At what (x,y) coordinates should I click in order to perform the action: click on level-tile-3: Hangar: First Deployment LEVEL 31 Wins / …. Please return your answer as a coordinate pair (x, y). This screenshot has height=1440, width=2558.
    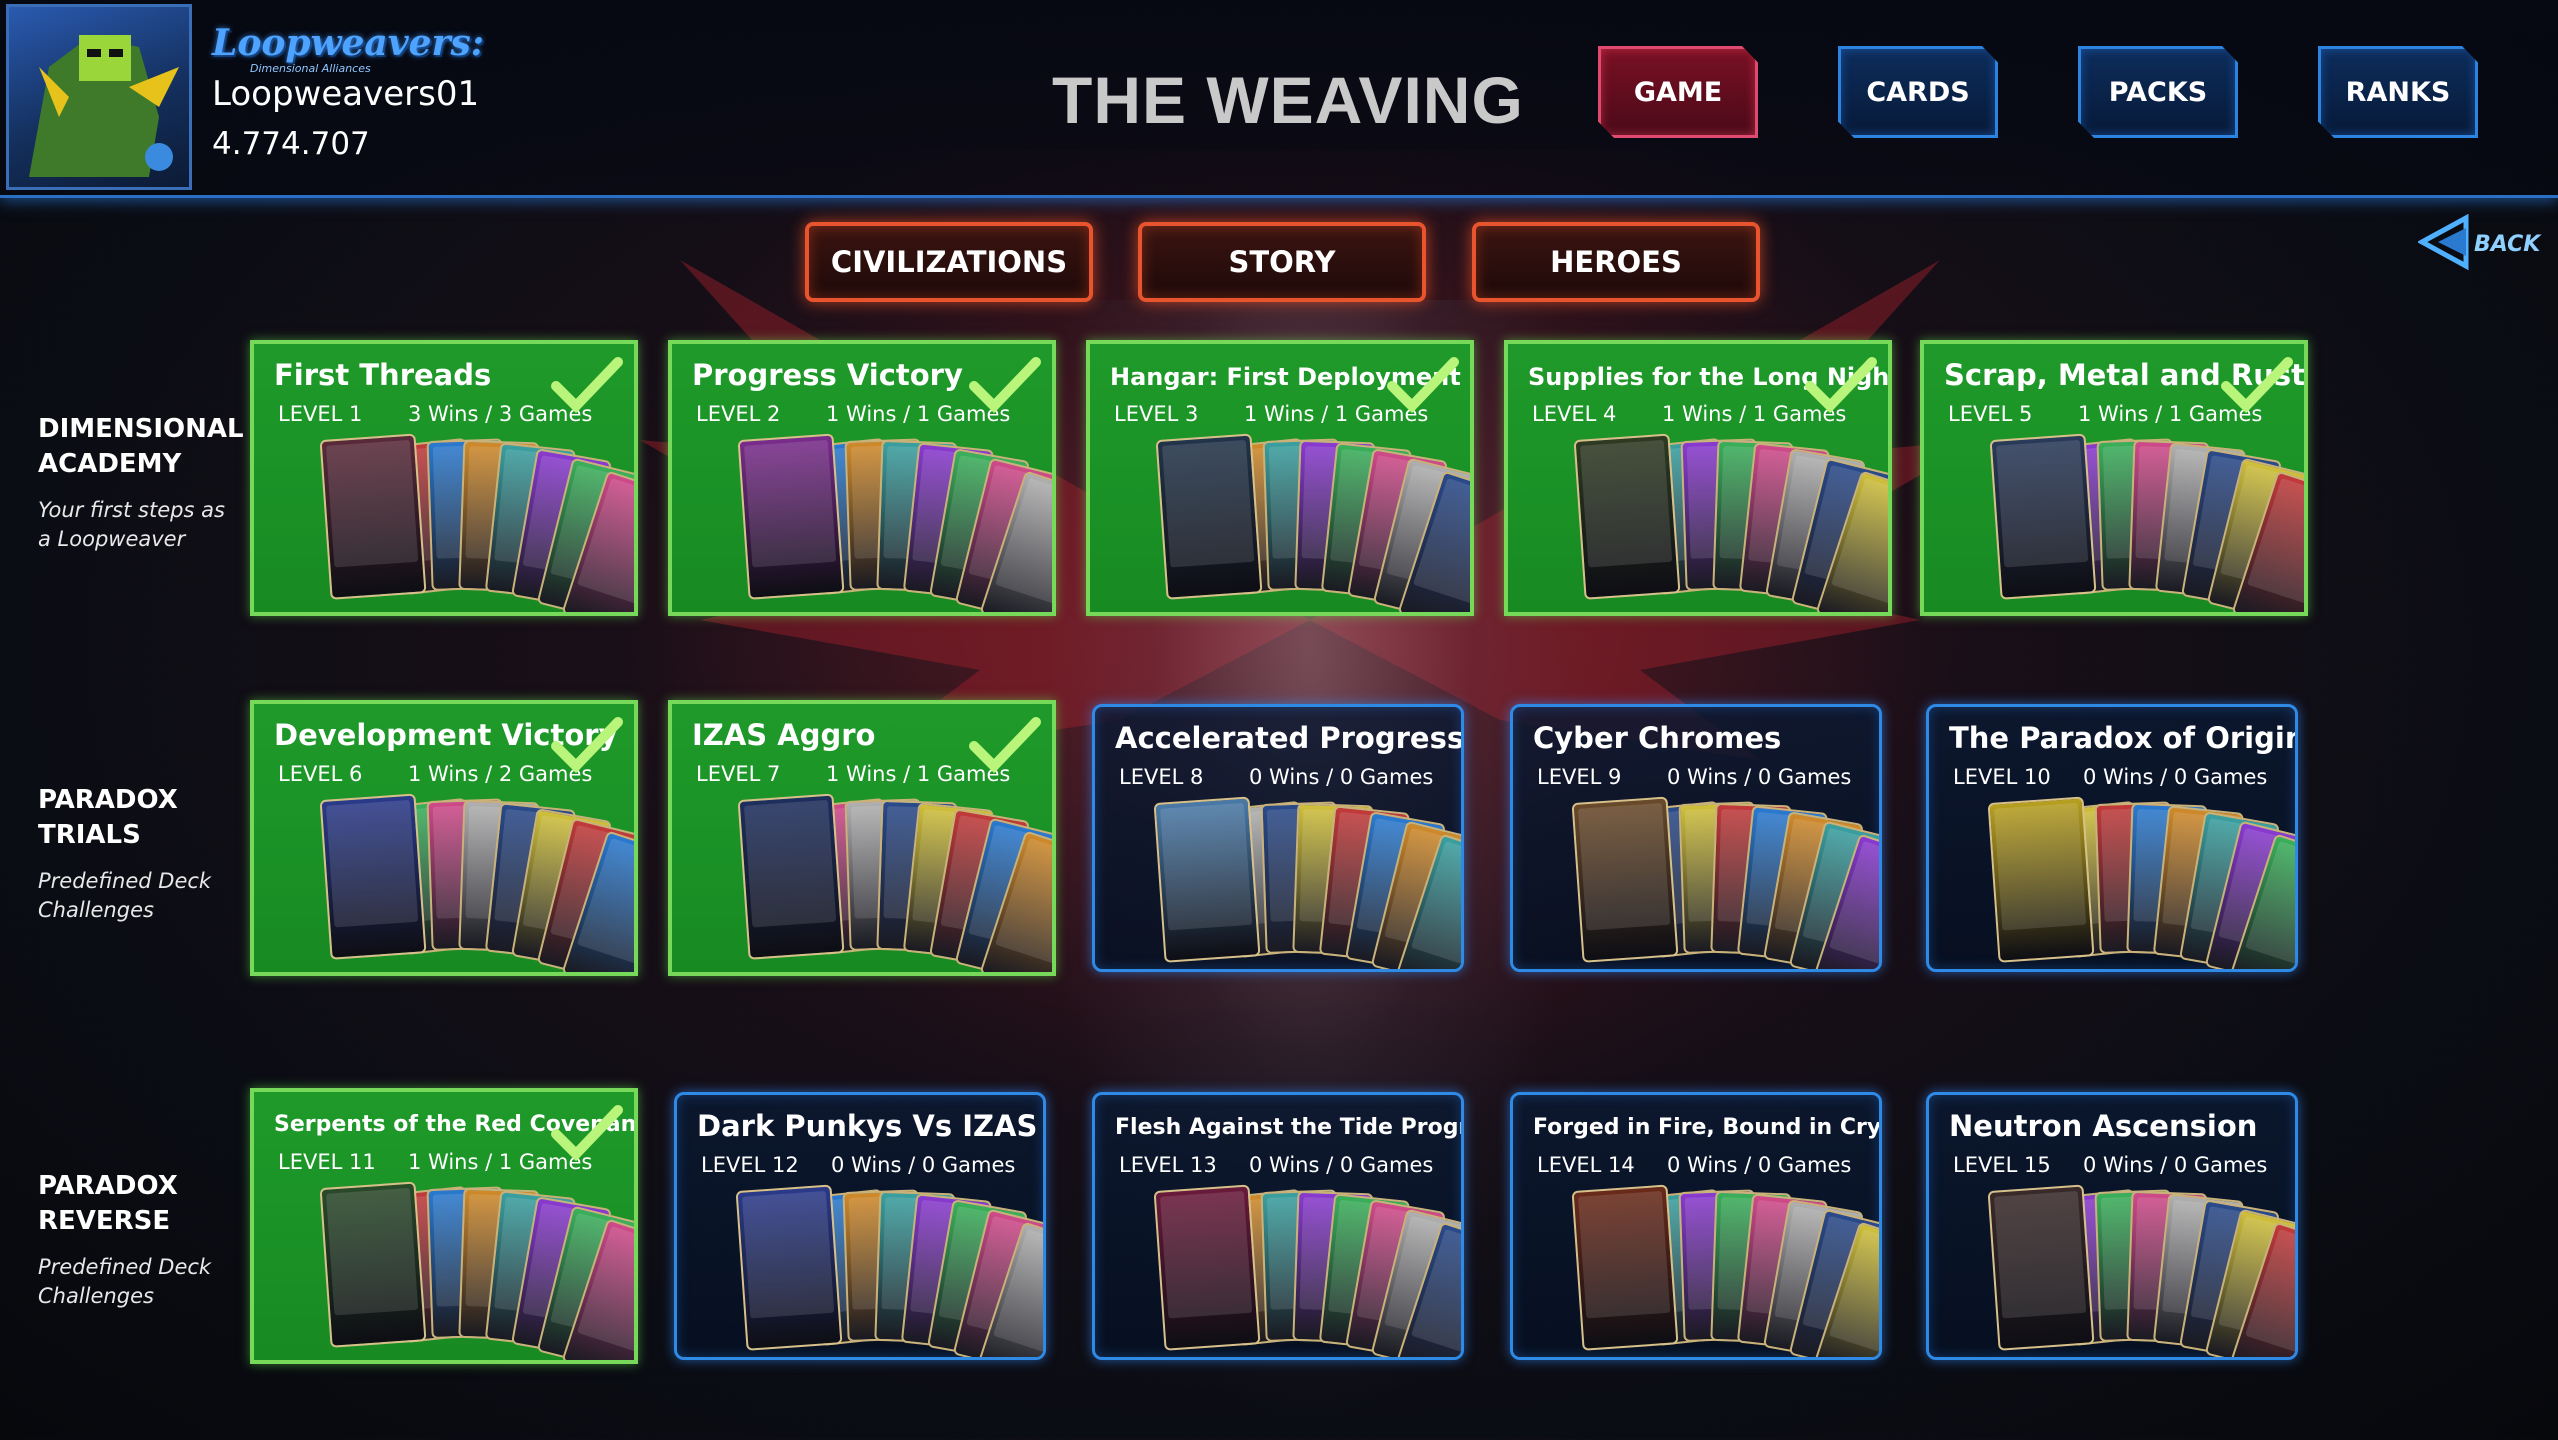
    Looking at the image, I should click on (1280, 478).